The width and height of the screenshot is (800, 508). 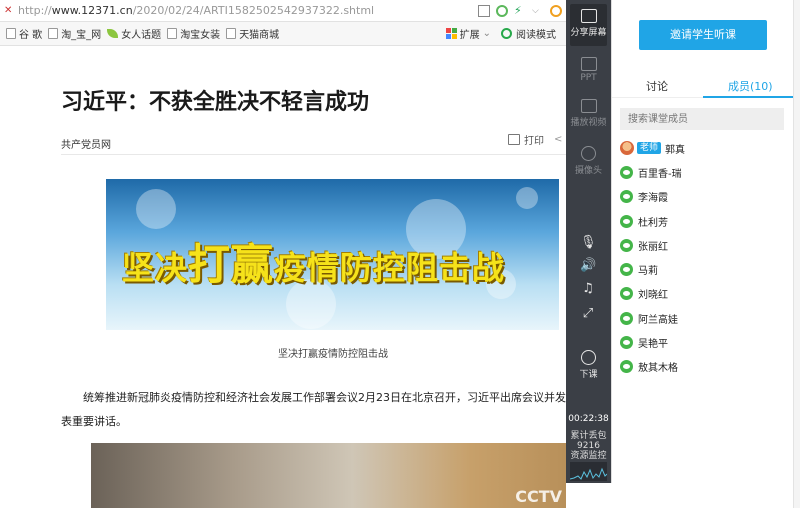 What do you see at coordinates (588, 171) in the screenshot?
I see `camera-label: 摄像头` at bounding box center [588, 171].